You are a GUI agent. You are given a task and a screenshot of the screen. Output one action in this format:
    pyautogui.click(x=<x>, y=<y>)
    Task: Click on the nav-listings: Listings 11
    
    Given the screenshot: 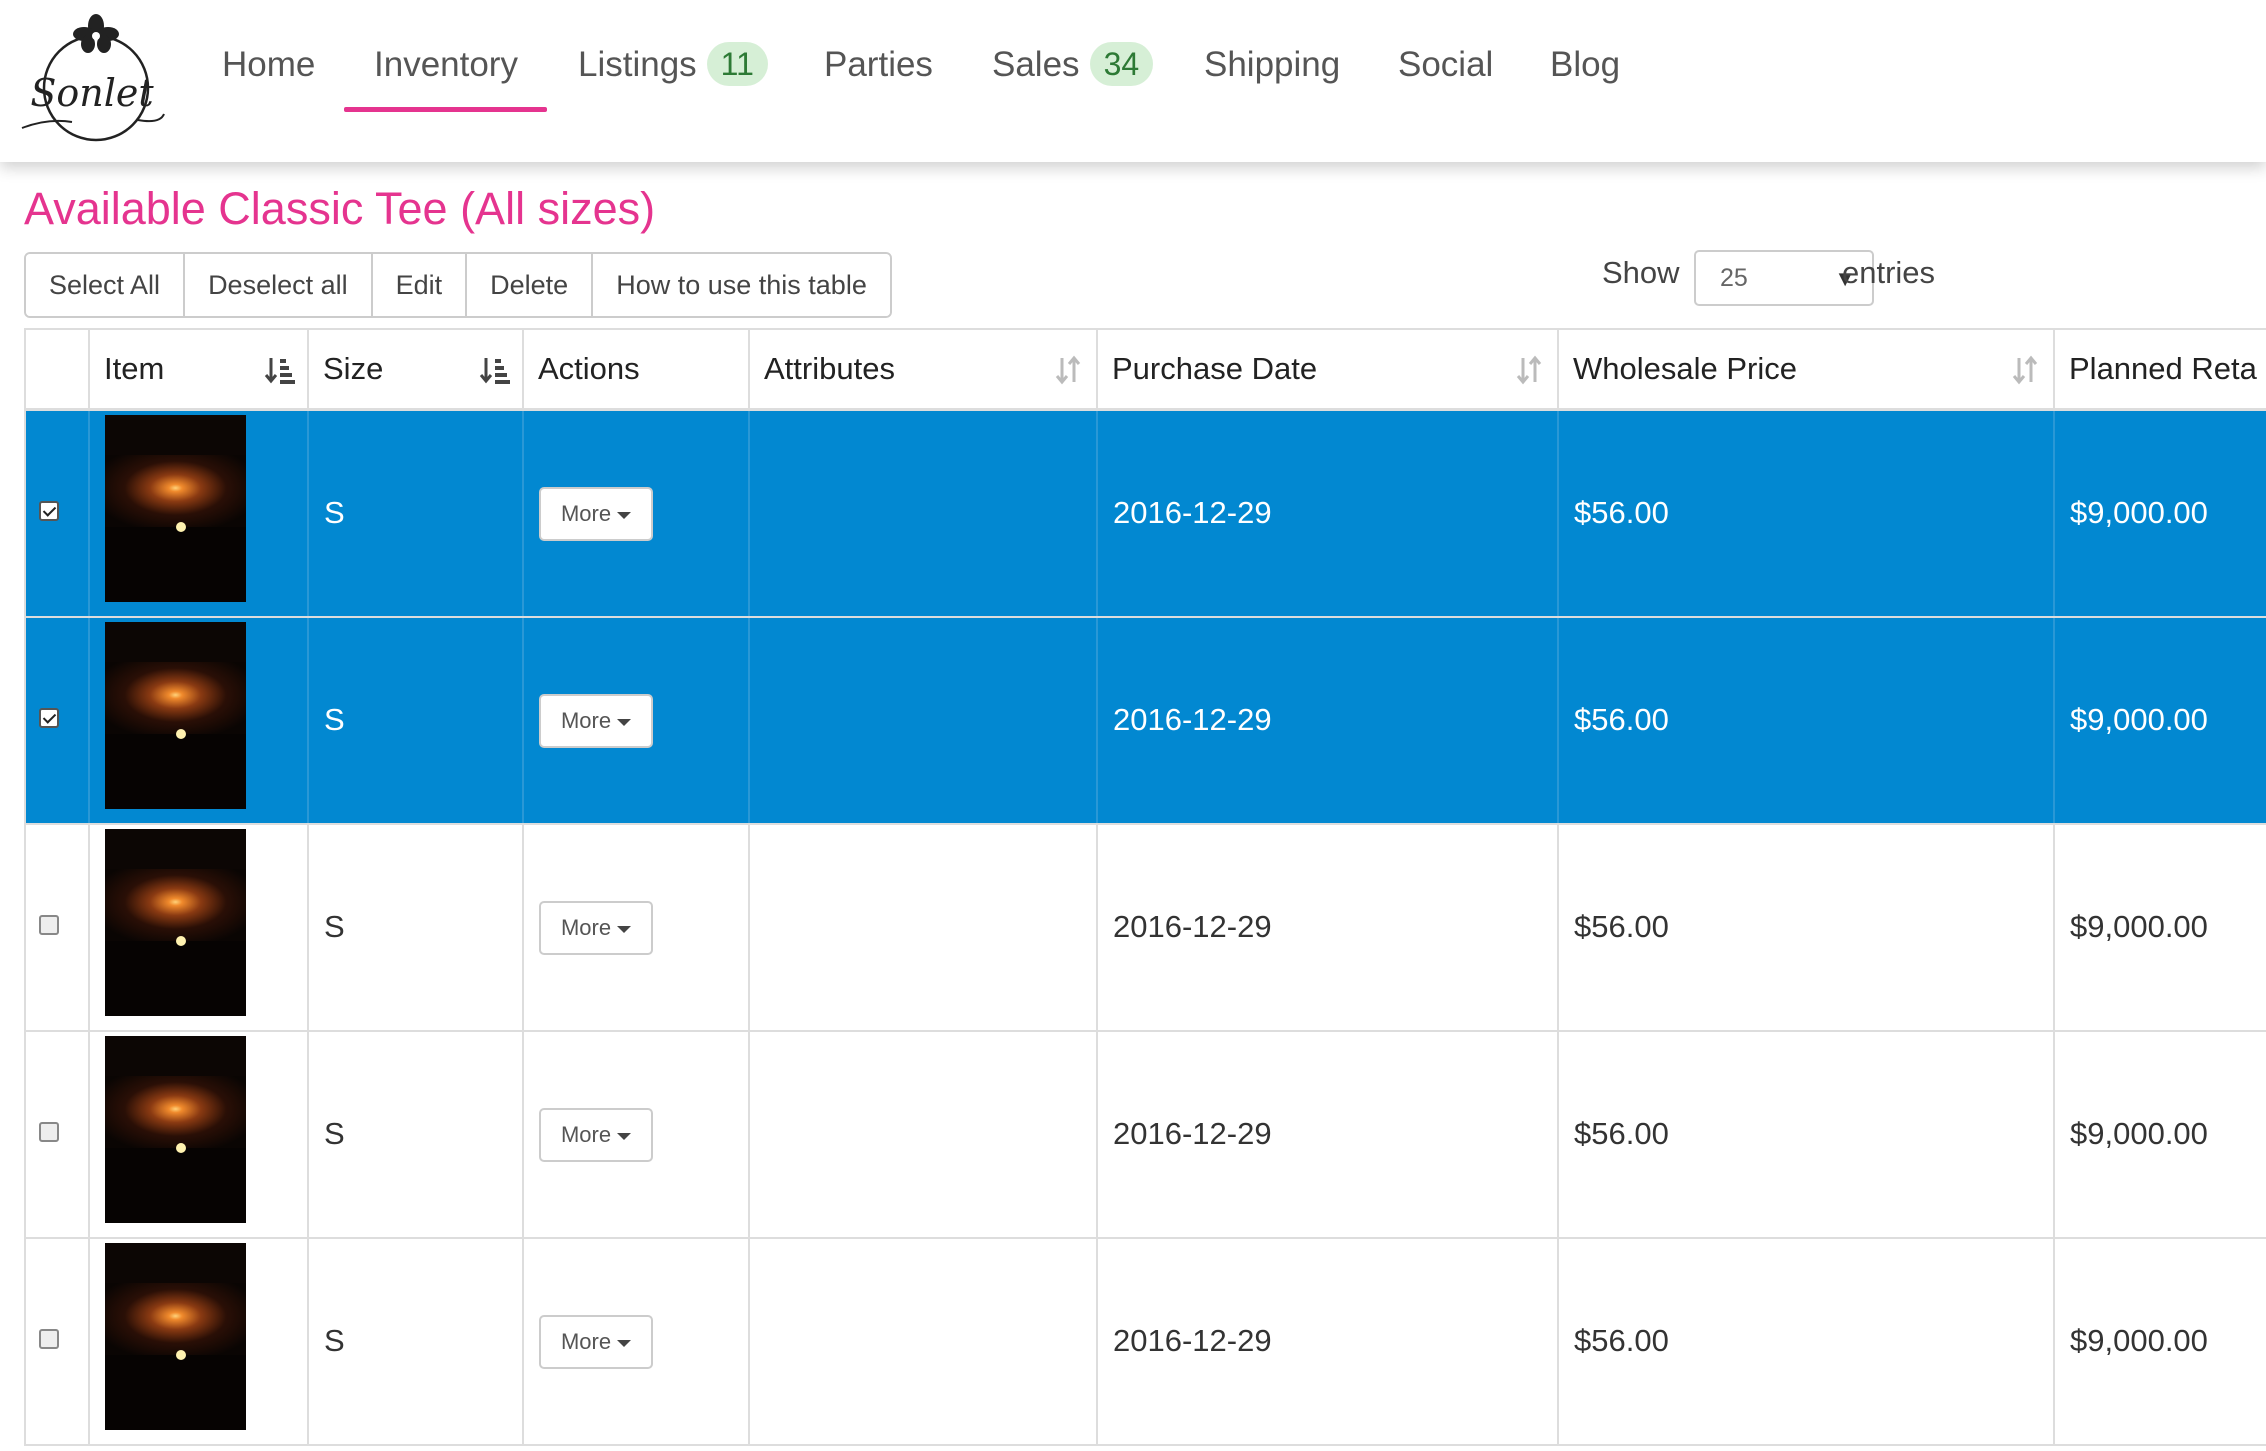 What is the action you would take?
    pyautogui.click(x=673, y=65)
    